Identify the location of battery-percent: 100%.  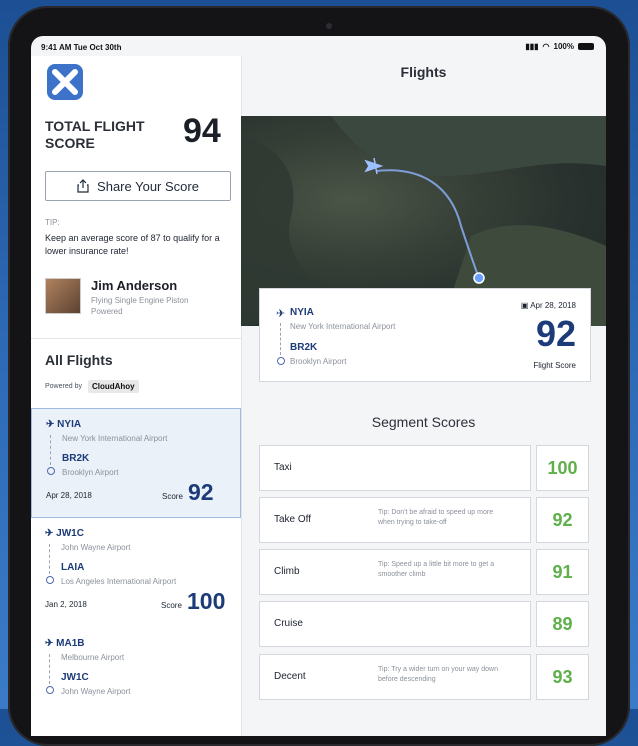
(563, 46).